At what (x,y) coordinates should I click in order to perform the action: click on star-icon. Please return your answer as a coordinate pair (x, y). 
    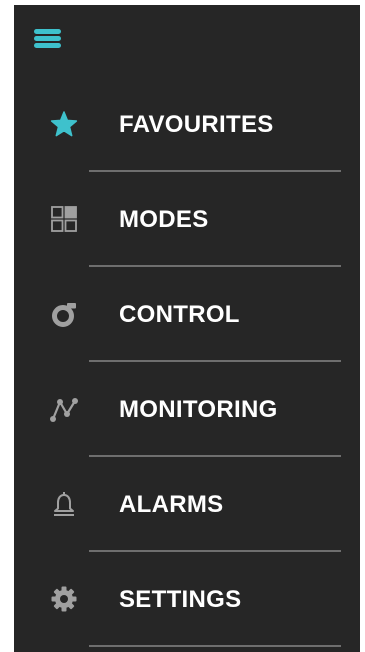
    Looking at the image, I should click on (64, 124).